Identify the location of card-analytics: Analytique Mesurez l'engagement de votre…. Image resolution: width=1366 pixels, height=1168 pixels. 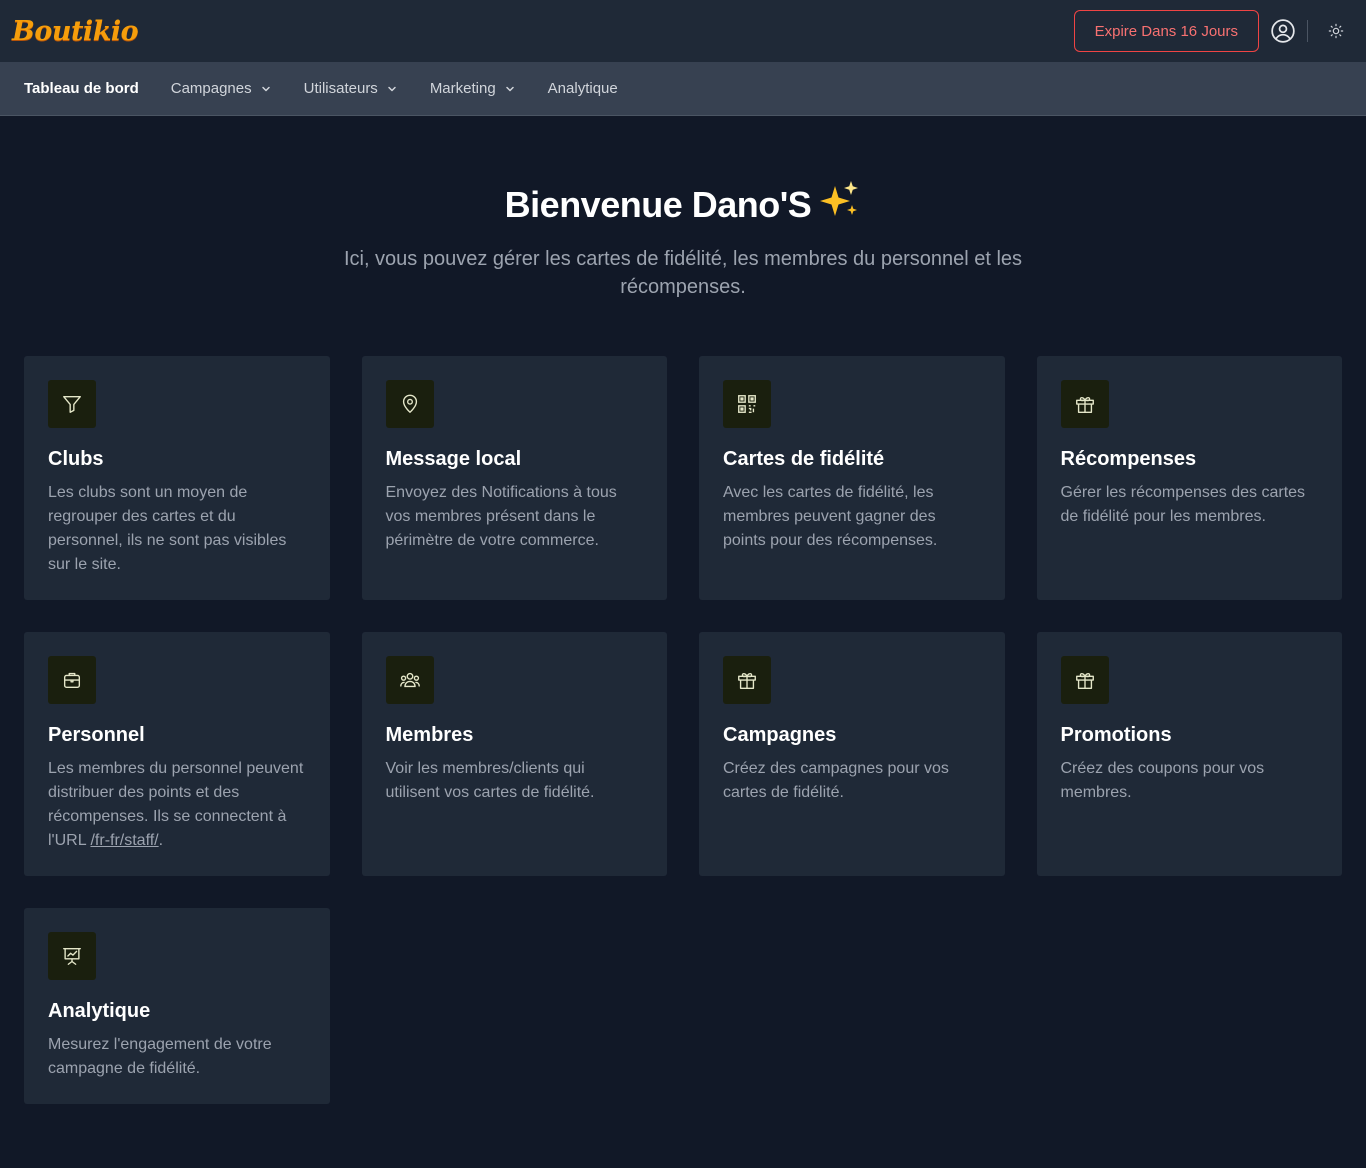
(177, 1006).